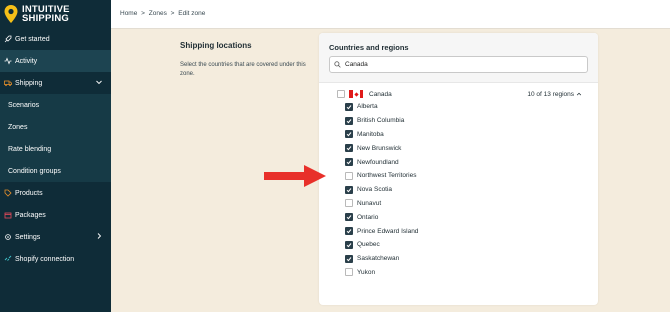 The width and height of the screenshot is (670, 312). Describe the element at coordinates (380, 94) in the screenshot. I see `country-name: Canada` at that location.